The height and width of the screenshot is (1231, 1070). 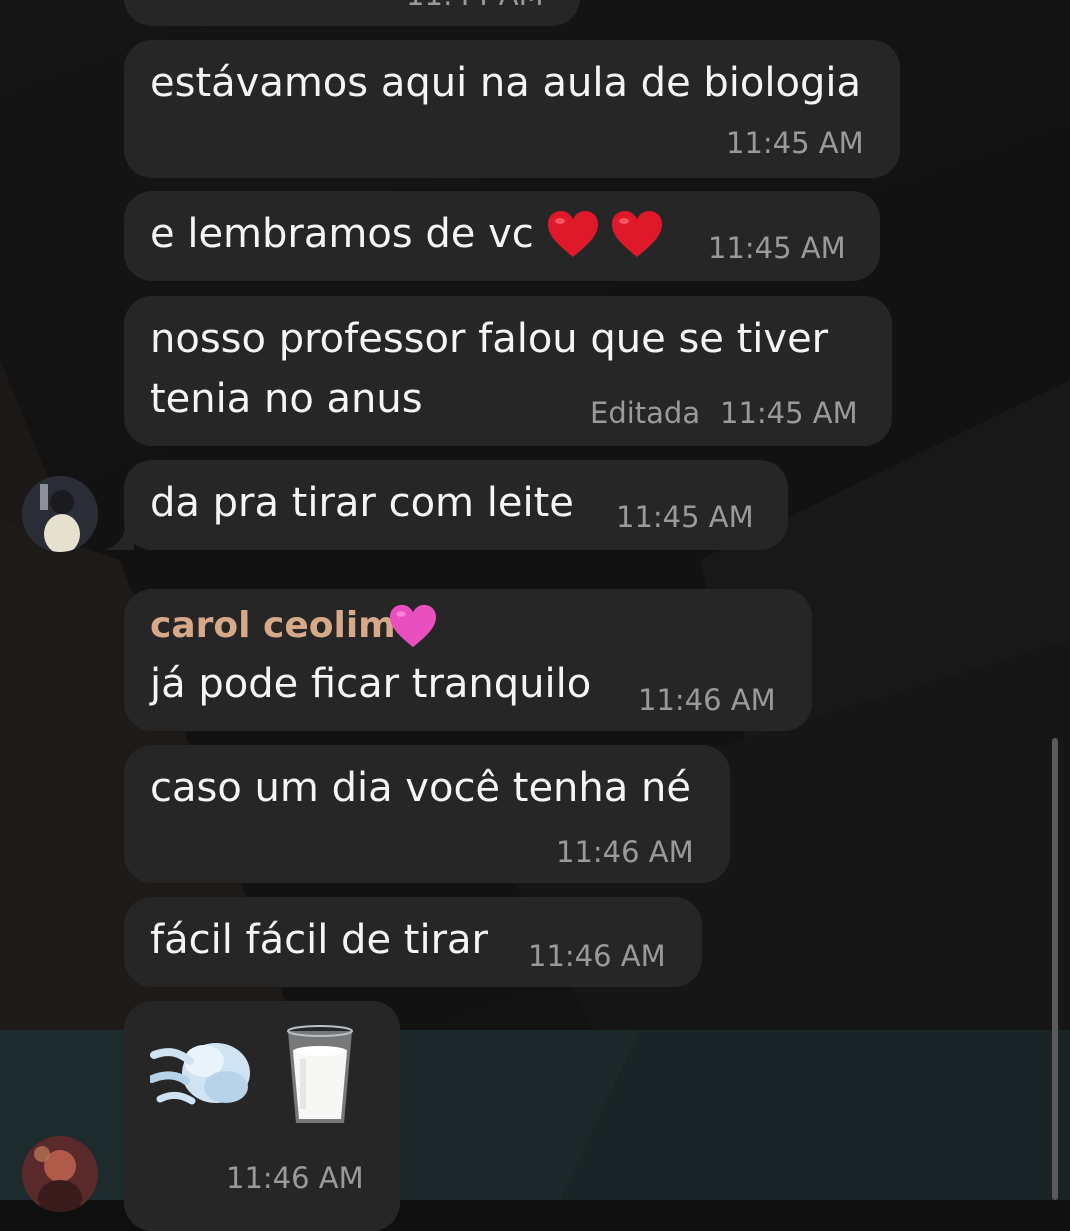 I want to click on message-text: já pode ficar tranquilo, so click(x=371, y=684).